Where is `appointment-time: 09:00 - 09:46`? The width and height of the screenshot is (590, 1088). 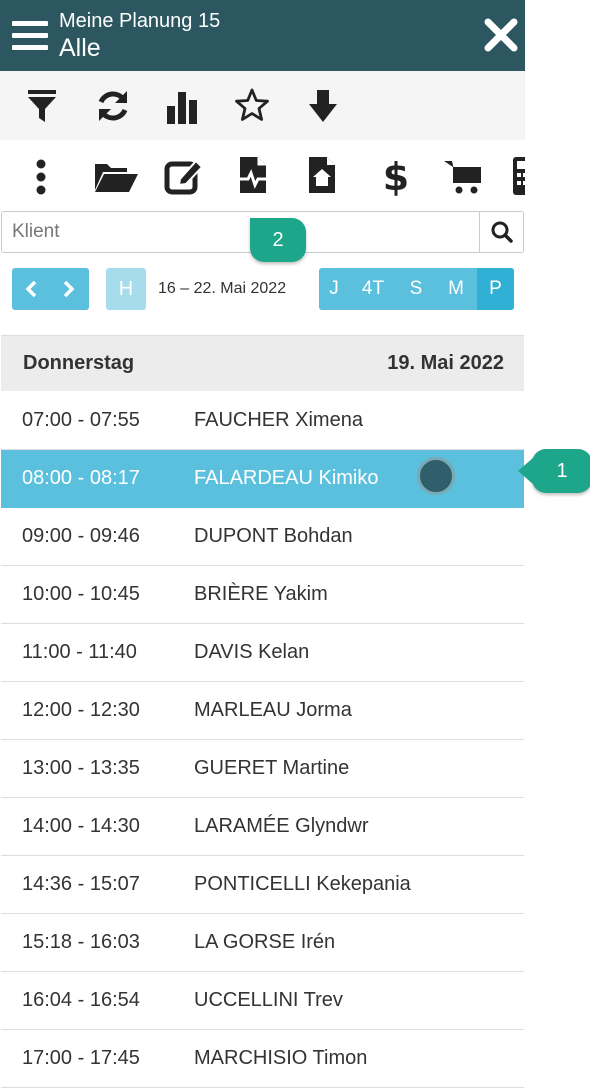 appointment-time: 09:00 - 09:46 is located at coordinates (81, 536).